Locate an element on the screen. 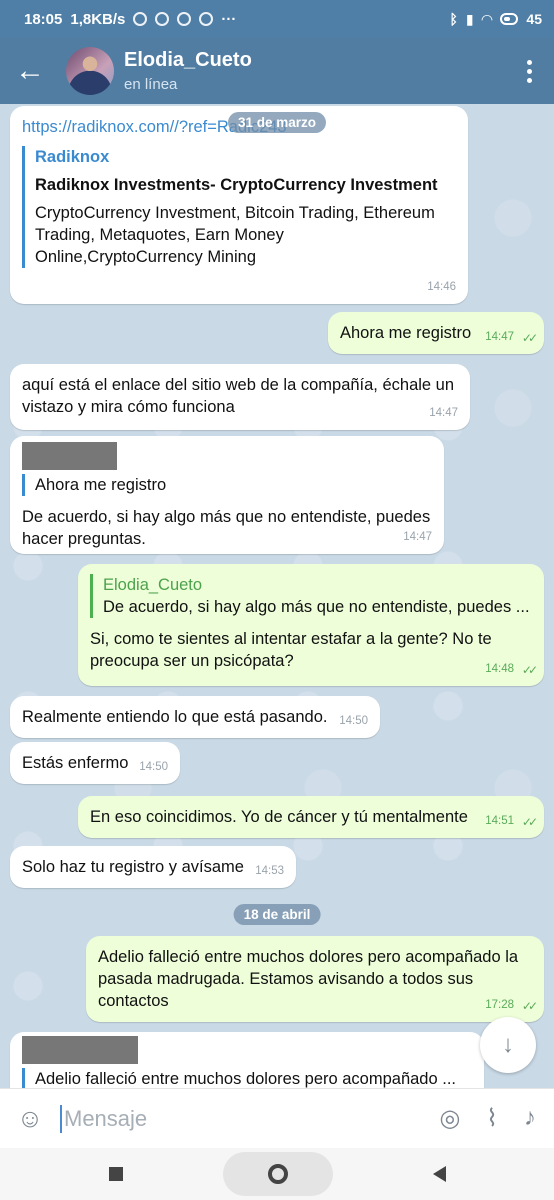  wifi-icon: ◠ is located at coordinates (487, 18).